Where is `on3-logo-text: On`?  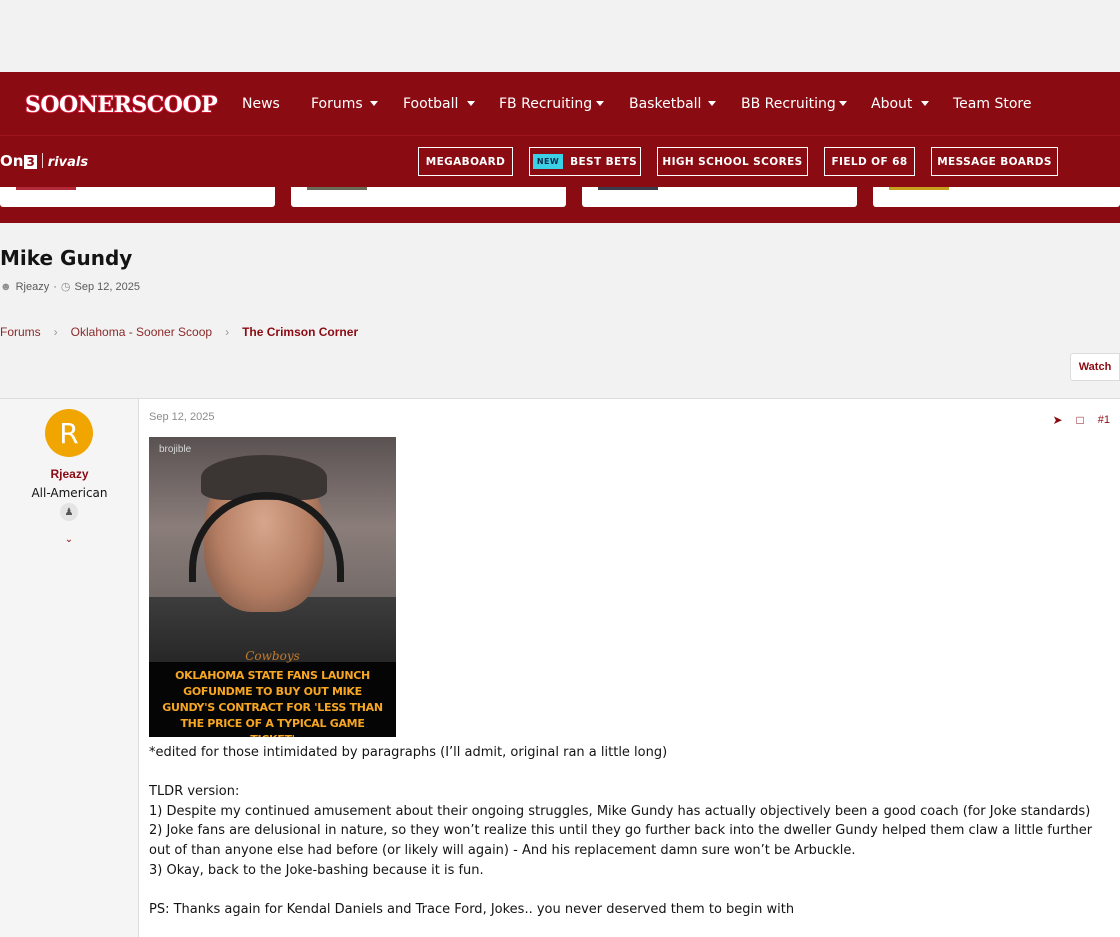
on3-logo-text: On is located at coordinates (12, 161).